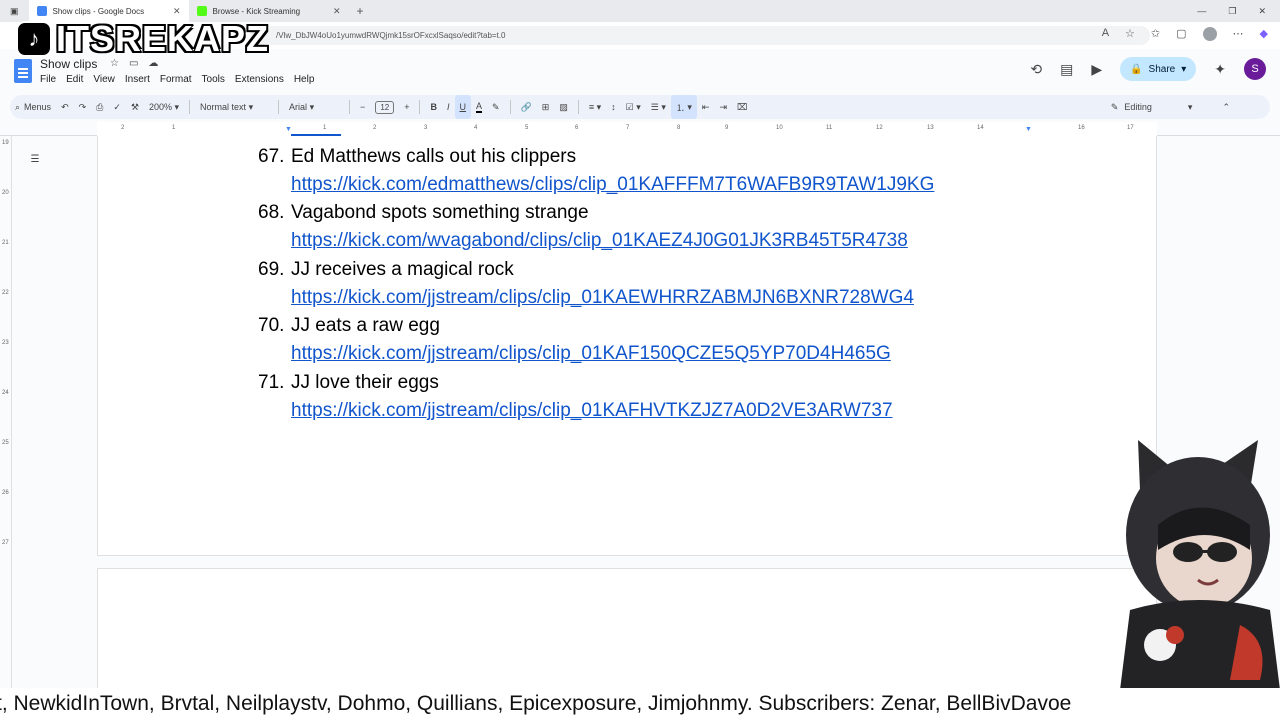  What do you see at coordinates (595, 107) in the screenshot?
I see `align-button: ≡ ▾` at bounding box center [595, 107].